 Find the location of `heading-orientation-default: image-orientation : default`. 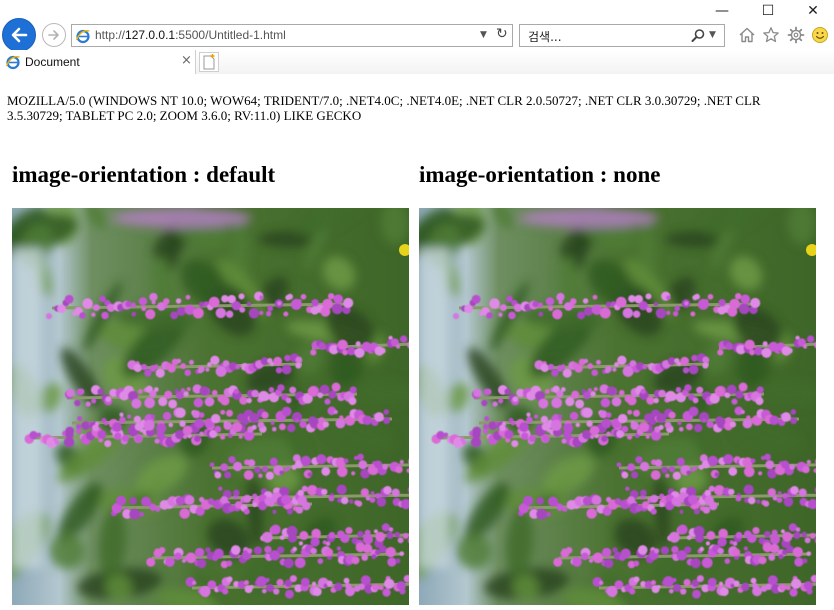

heading-orientation-default: image-orientation : default is located at coordinates (144, 174).